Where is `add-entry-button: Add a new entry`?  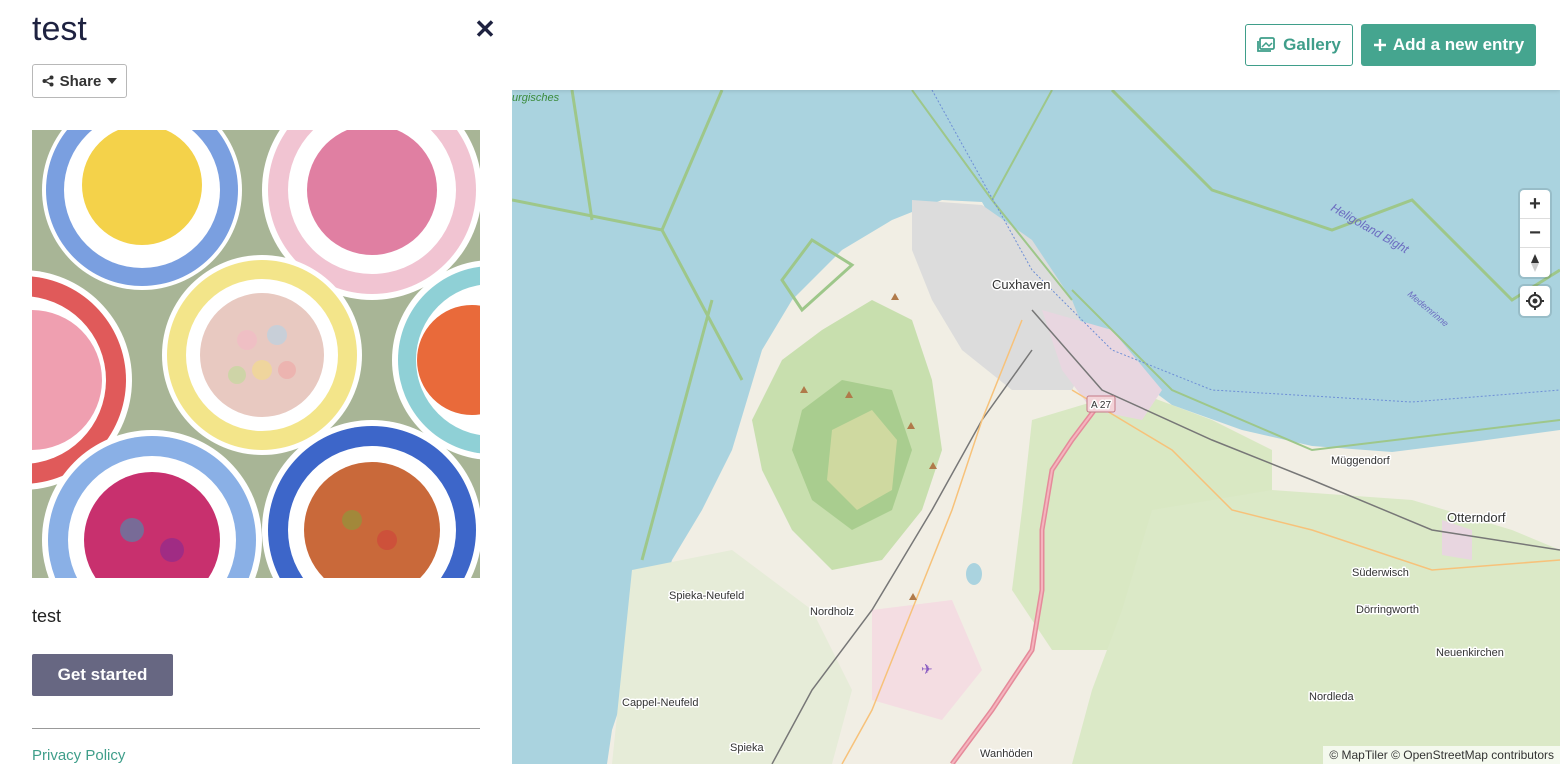
add-entry-button: Add a new entry is located at coordinates (1448, 45).